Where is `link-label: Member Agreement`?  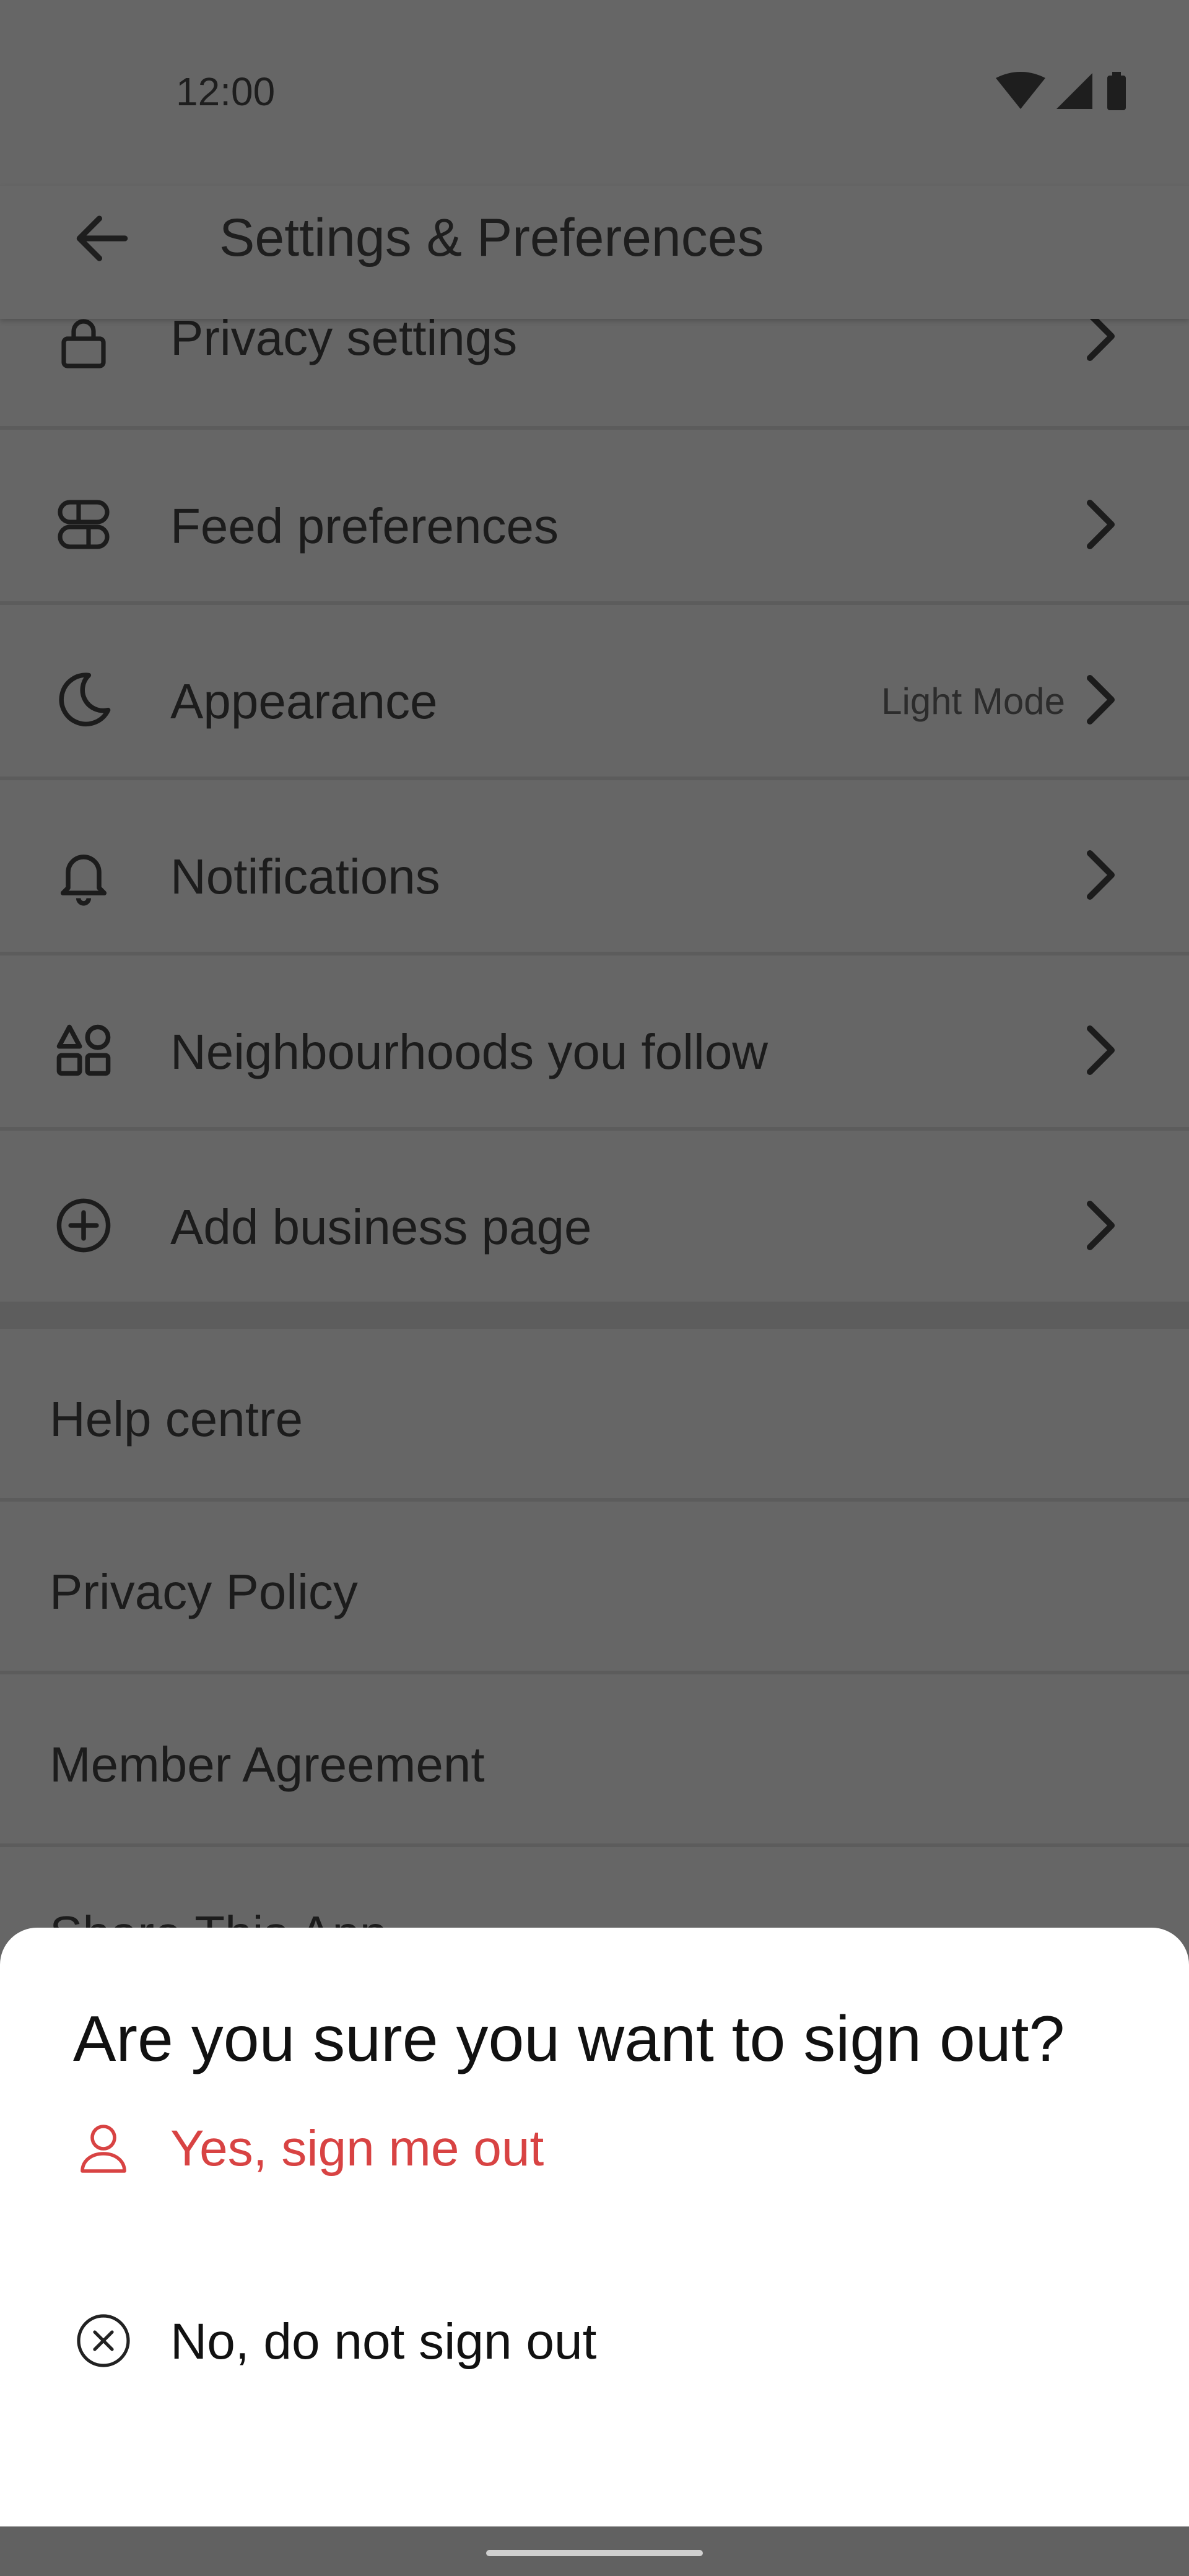 link-label: Member Agreement is located at coordinates (267, 1765).